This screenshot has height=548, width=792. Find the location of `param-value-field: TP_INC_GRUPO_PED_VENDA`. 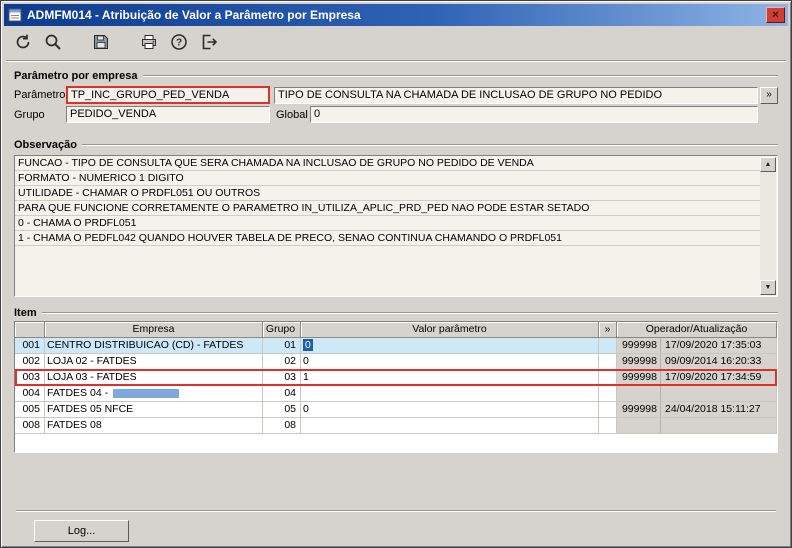

param-value-field: TP_INC_GRUPO_PED_VENDA is located at coordinates (168, 95).